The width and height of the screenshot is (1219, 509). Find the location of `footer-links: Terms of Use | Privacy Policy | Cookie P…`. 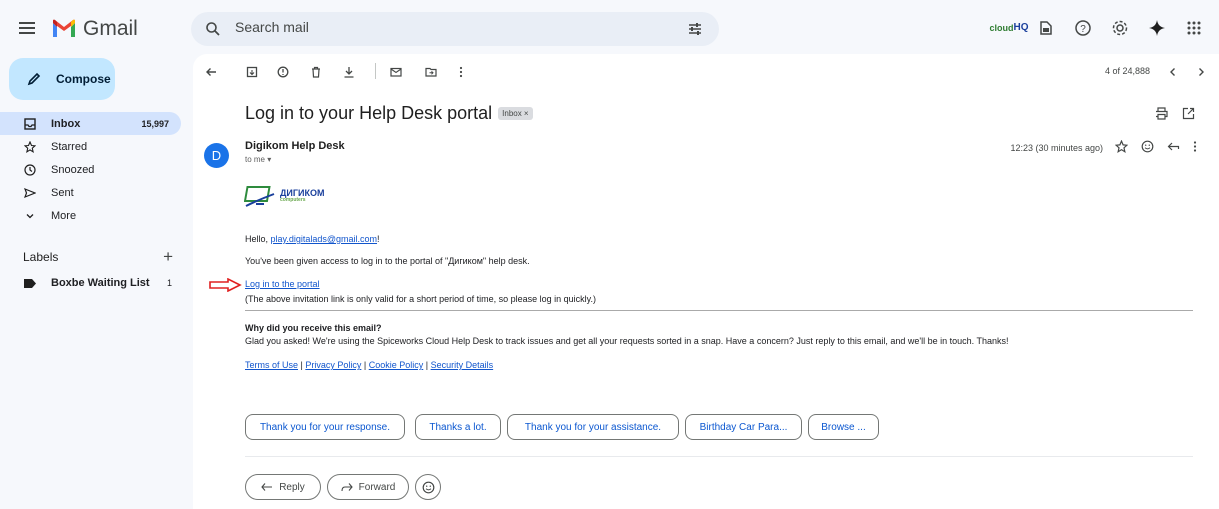

footer-links: Terms of Use | Privacy Policy | Cookie P… is located at coordinates (369, 365).